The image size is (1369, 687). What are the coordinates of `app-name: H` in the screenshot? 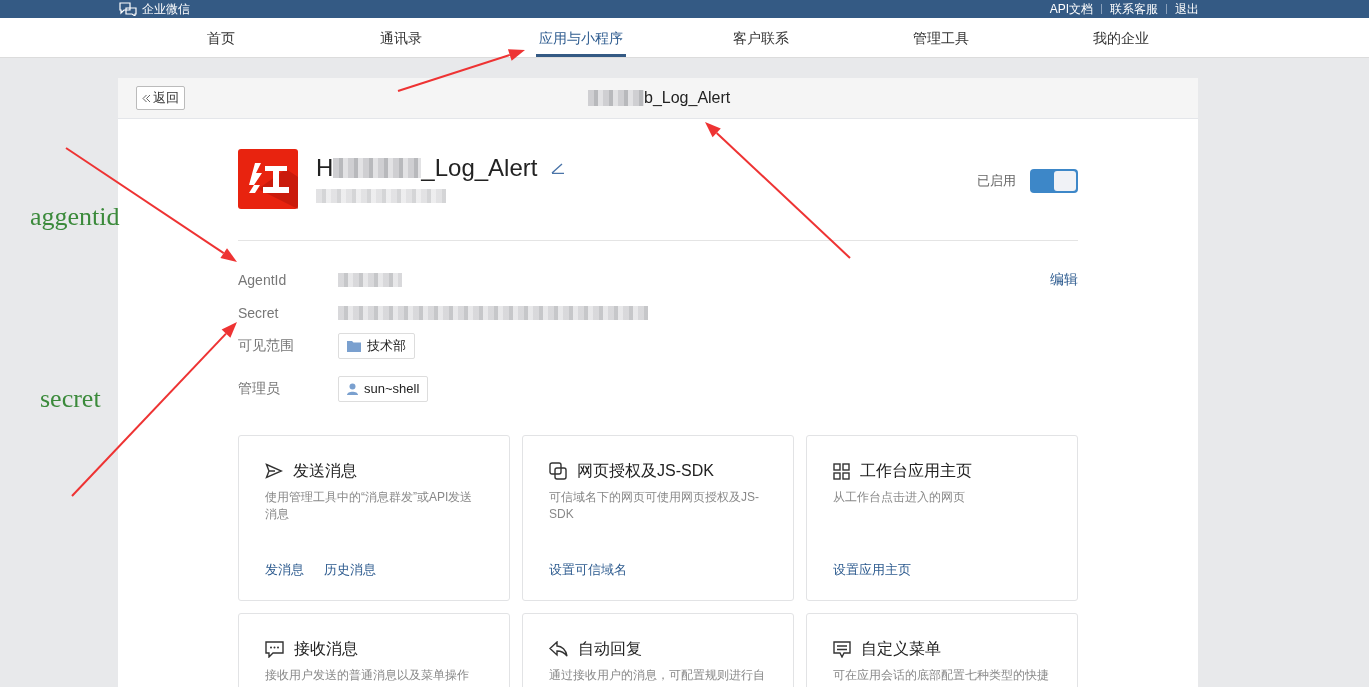 It's located at (325, 168).